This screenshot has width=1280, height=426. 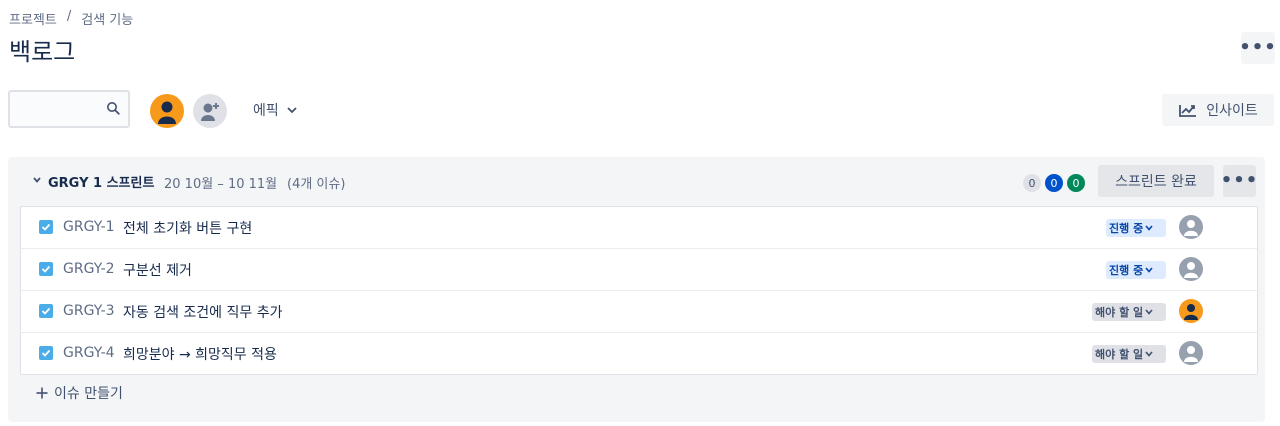 What do you see at coordinates (89, 227) in the screenshot?
I see `issue-key: GRGY-1` at bounding box center [89, 227].